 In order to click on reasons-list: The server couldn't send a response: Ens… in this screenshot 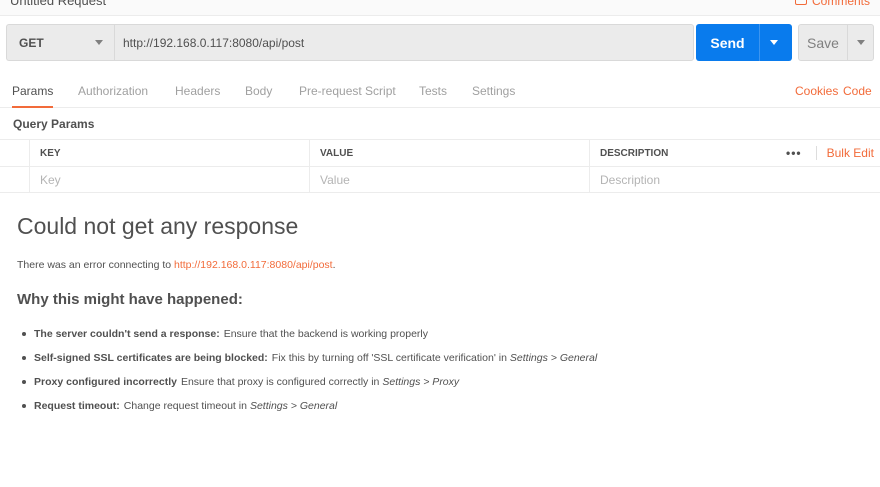, I will do `click(309, 370)`.